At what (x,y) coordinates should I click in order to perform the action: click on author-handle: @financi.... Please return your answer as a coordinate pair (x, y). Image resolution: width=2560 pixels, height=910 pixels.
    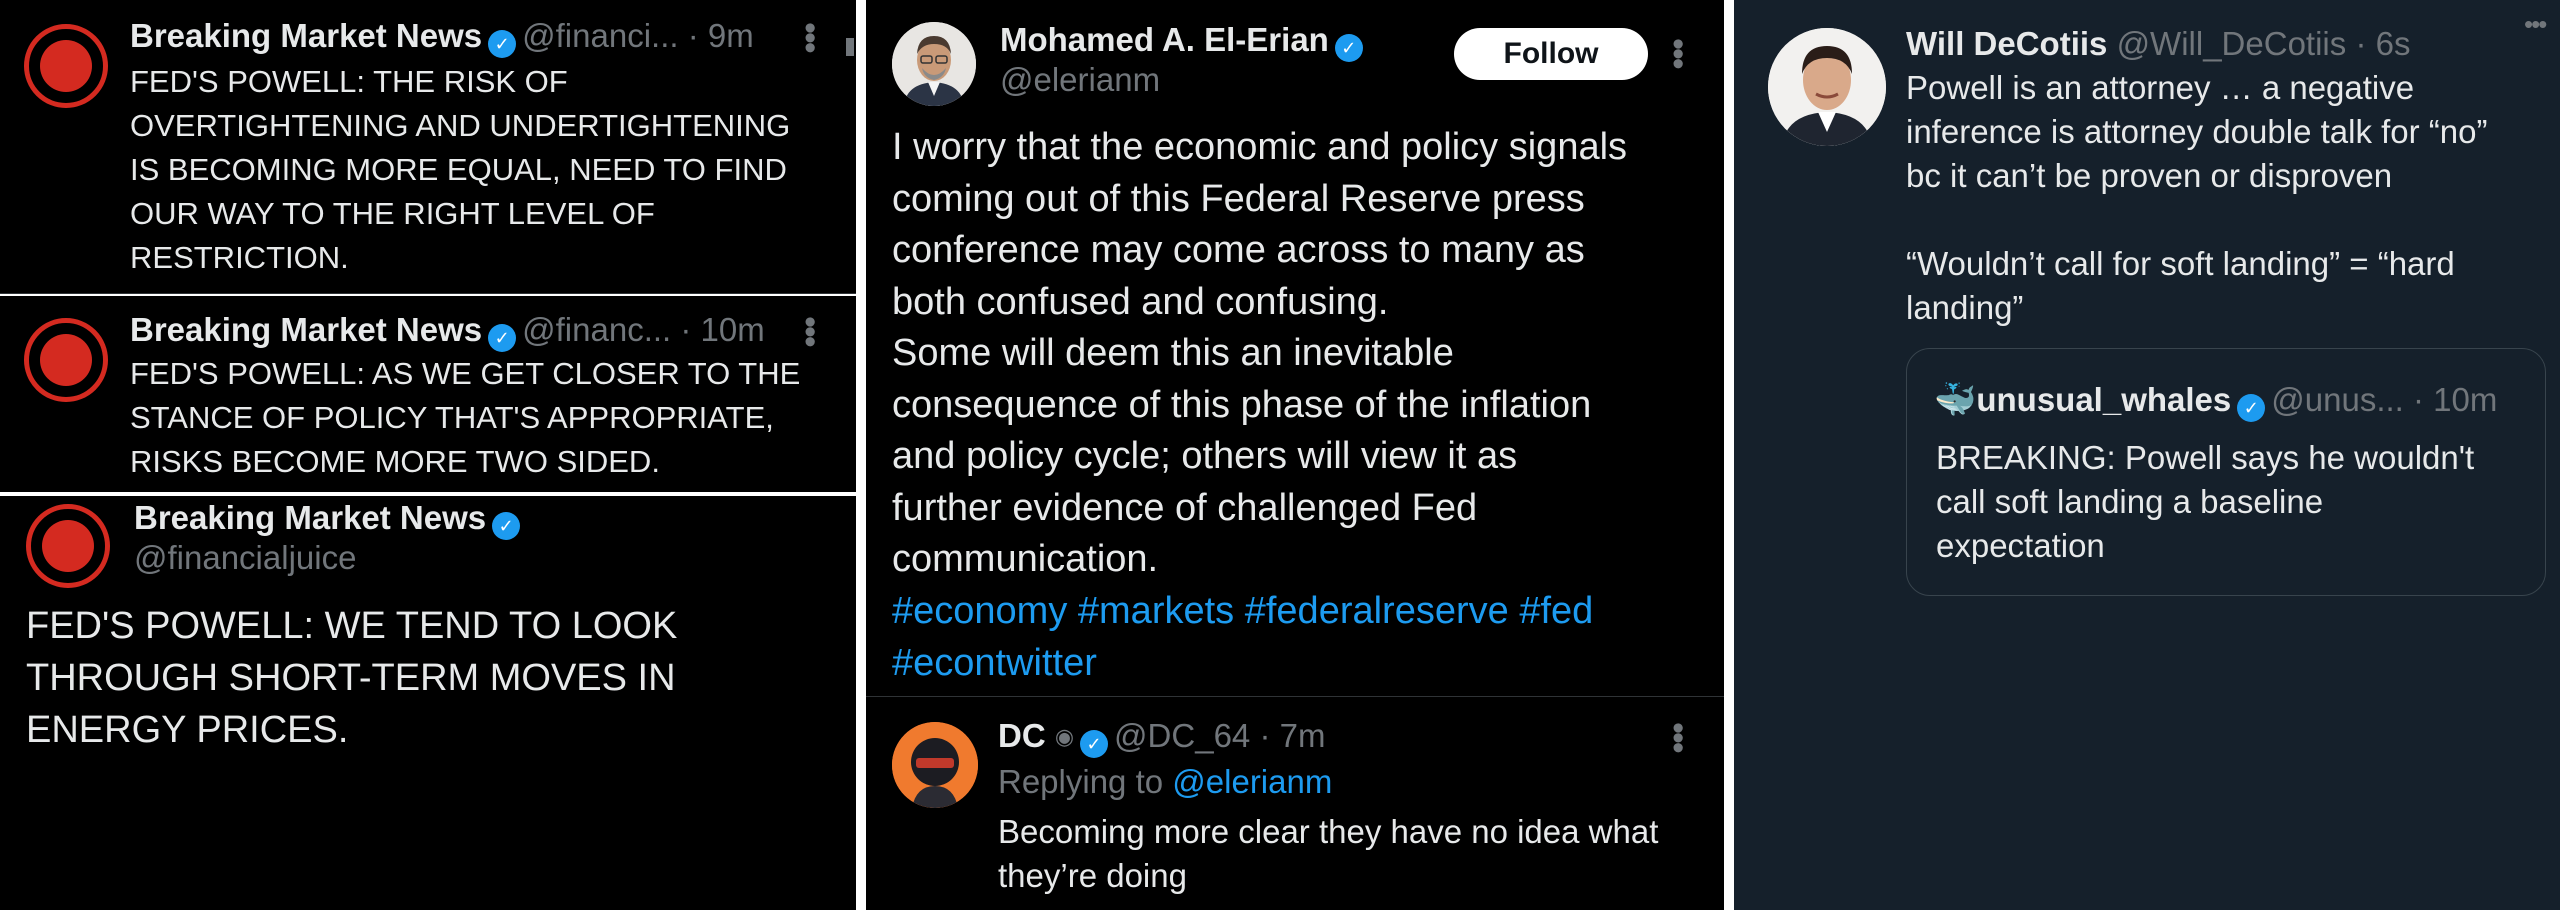
    Looking at the image, I should click on (600, 35).